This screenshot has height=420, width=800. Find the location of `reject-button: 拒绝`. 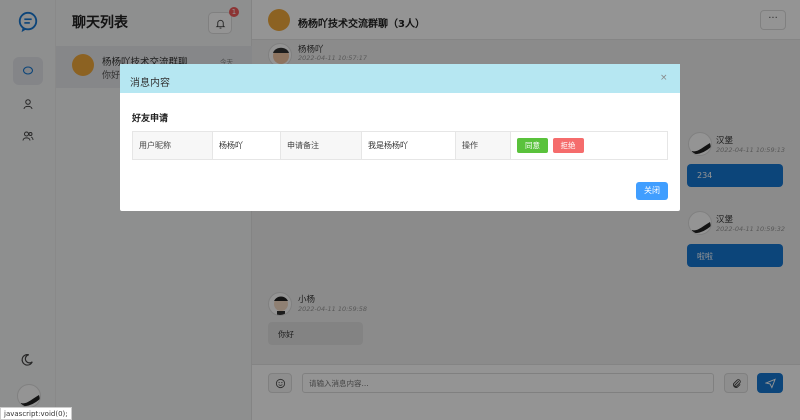

reject-button: 拒绝 is located at coordinates (568, 145).